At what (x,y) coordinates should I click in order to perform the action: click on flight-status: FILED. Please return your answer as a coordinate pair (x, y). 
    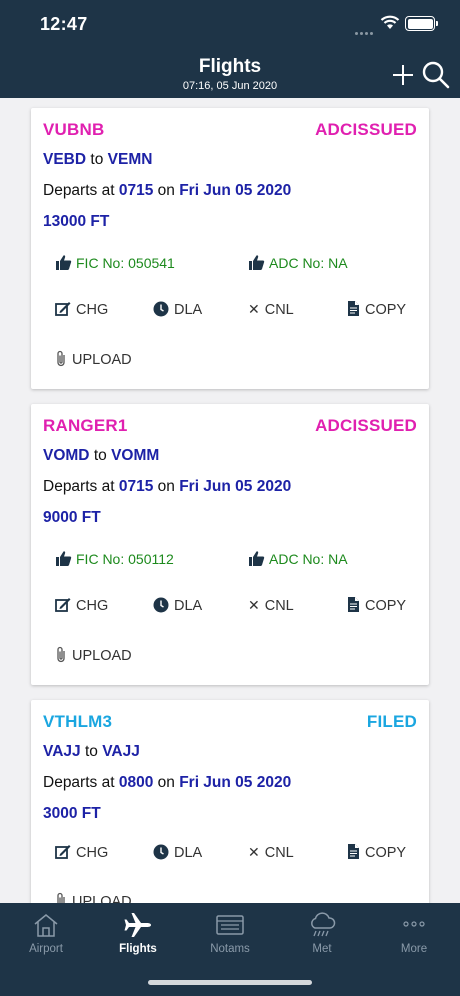
    Looking at the image, I should click on (391, 721).